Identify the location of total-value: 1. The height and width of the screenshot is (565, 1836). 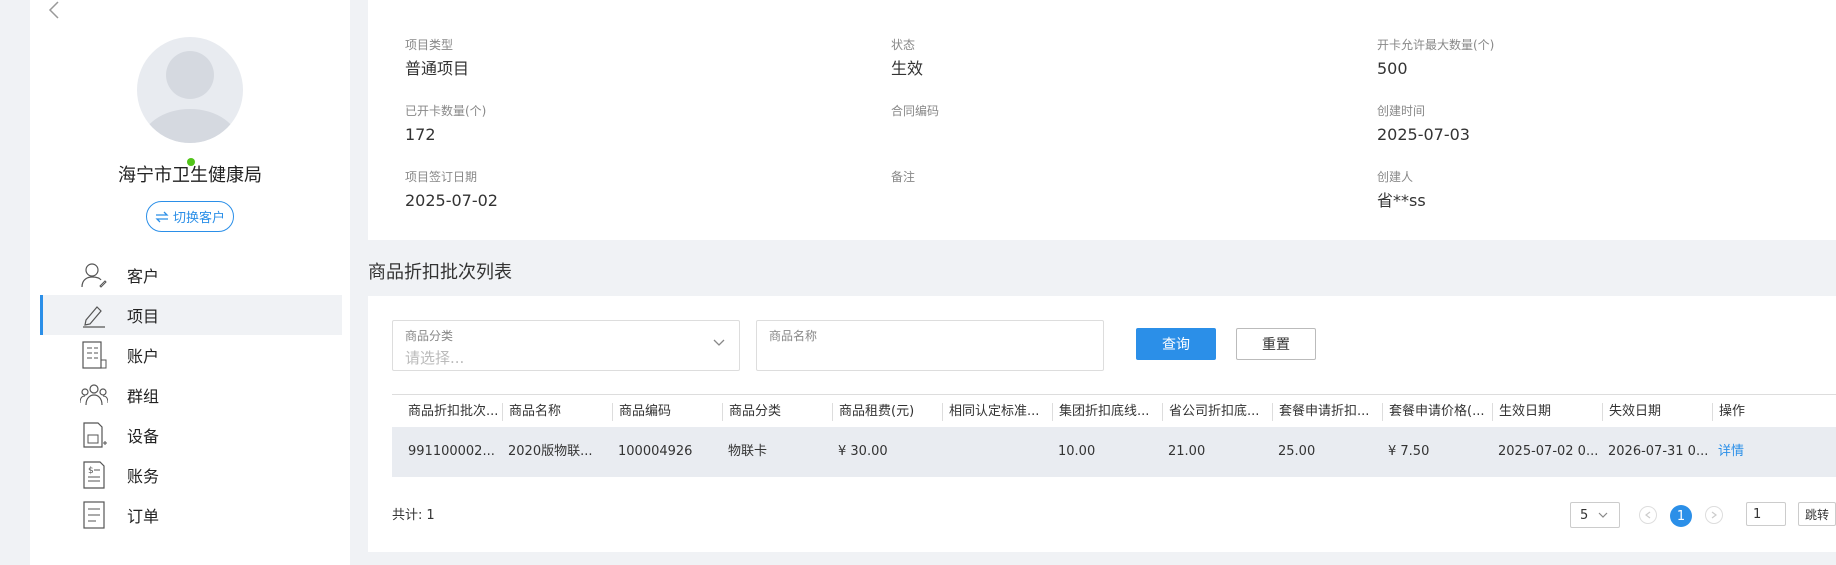
(430, 515).